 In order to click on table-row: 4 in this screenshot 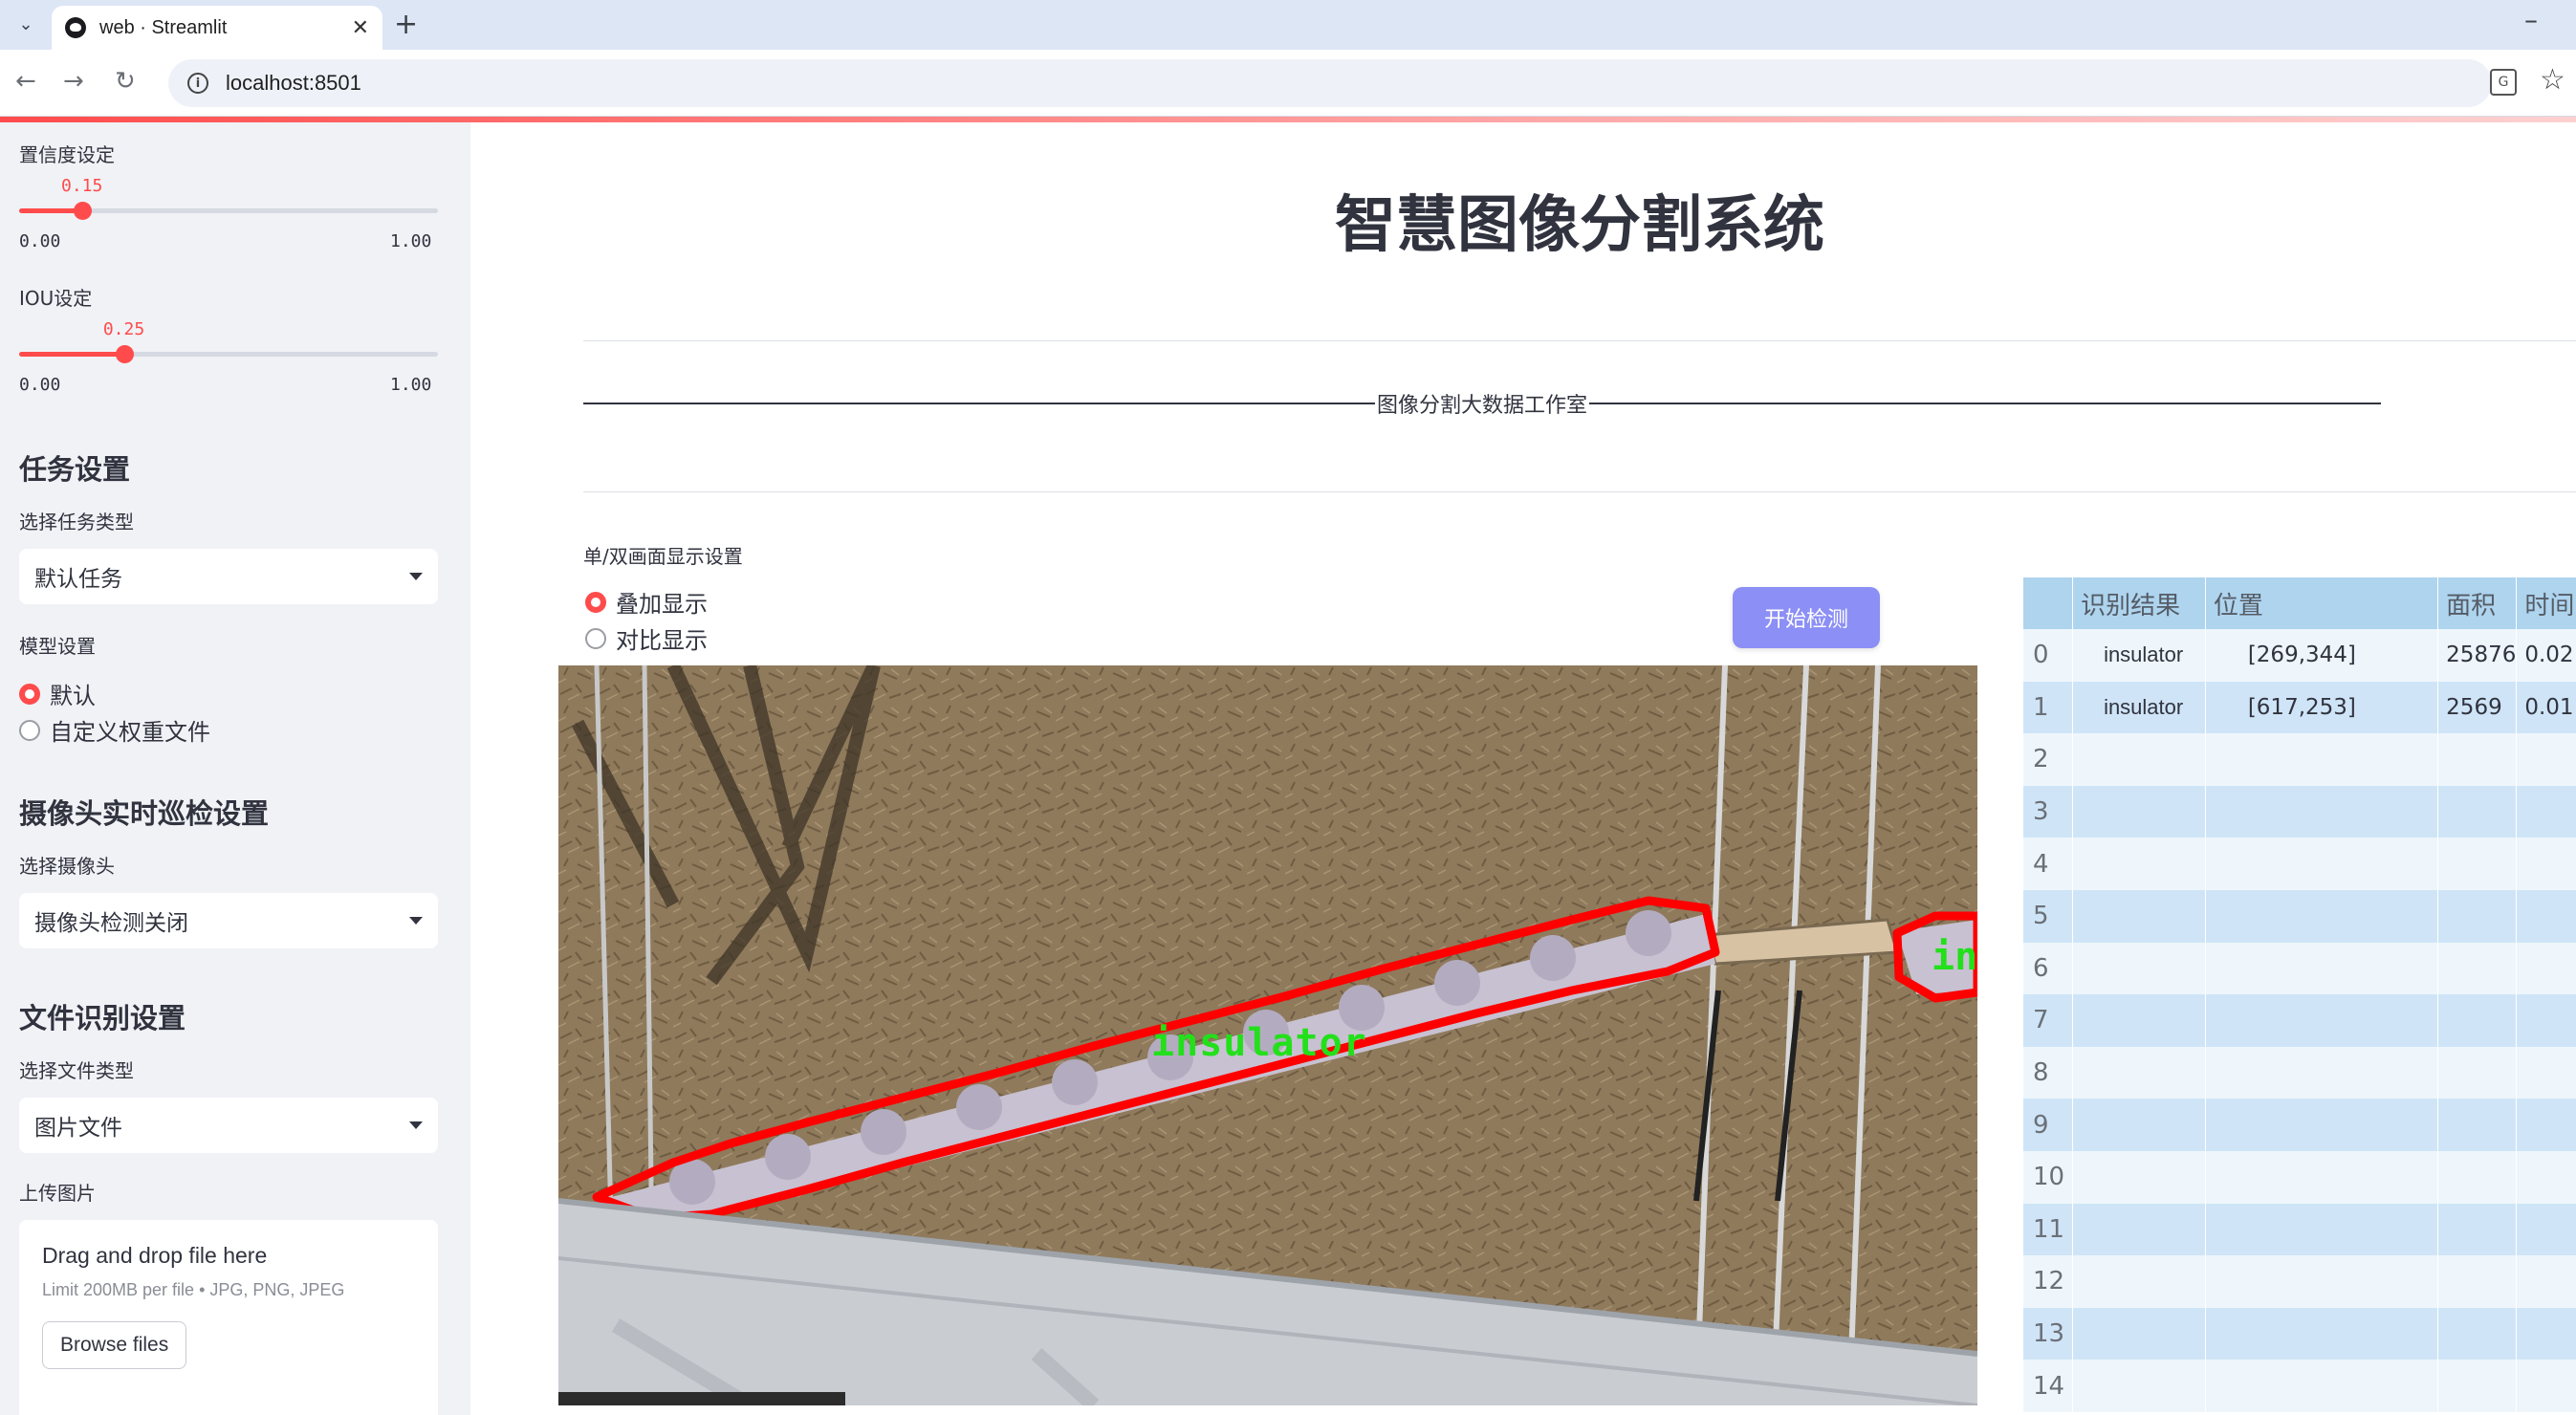, I will do `click(2299, 864)`.